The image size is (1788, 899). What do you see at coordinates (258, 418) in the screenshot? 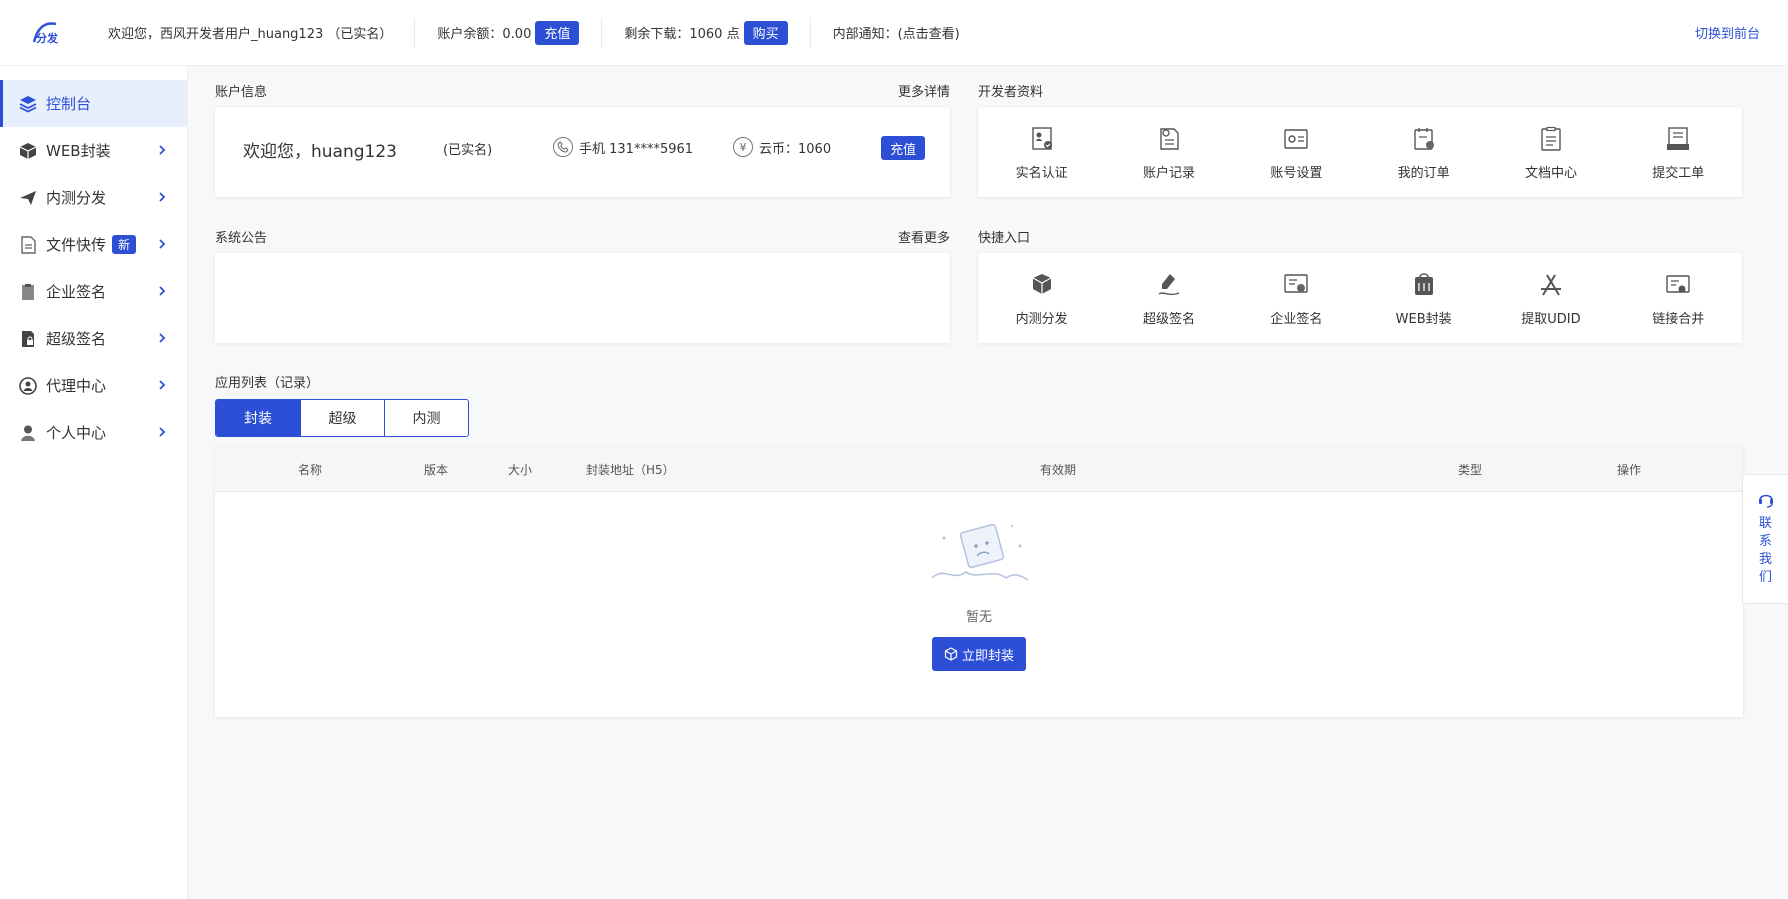
I see `tab-pack: 封装` at bounding box center [258, 418].